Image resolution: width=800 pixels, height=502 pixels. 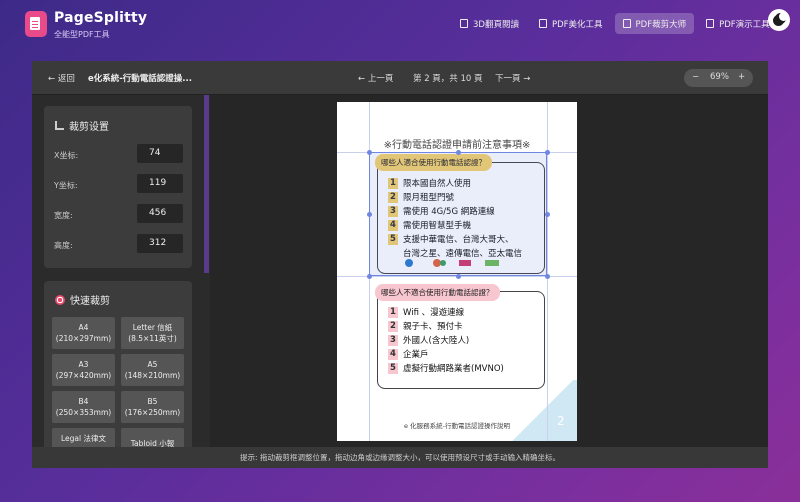 I want to click on crop-settings-panel: 裁剪设置 X坐标: 74 Y坐标: 119 宽度: 456 高度: 312, so click(x=118, y=187).